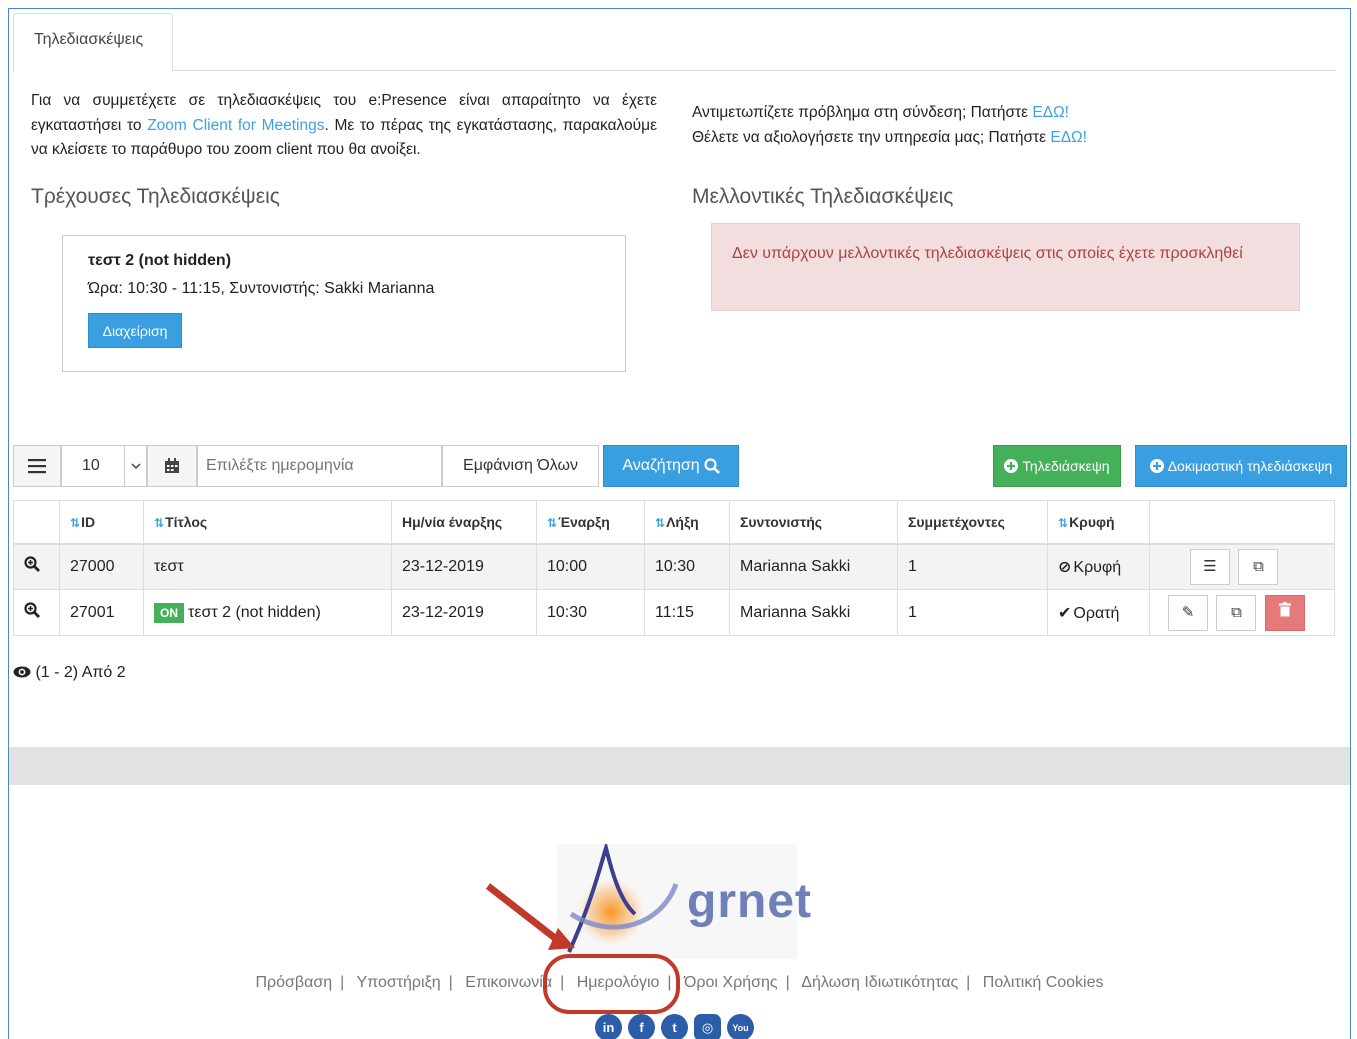  What do you see at coordinates (608, 1026) in the screenshot?
I see `linkedin-icon: in` at bounding box center [608, 1026].